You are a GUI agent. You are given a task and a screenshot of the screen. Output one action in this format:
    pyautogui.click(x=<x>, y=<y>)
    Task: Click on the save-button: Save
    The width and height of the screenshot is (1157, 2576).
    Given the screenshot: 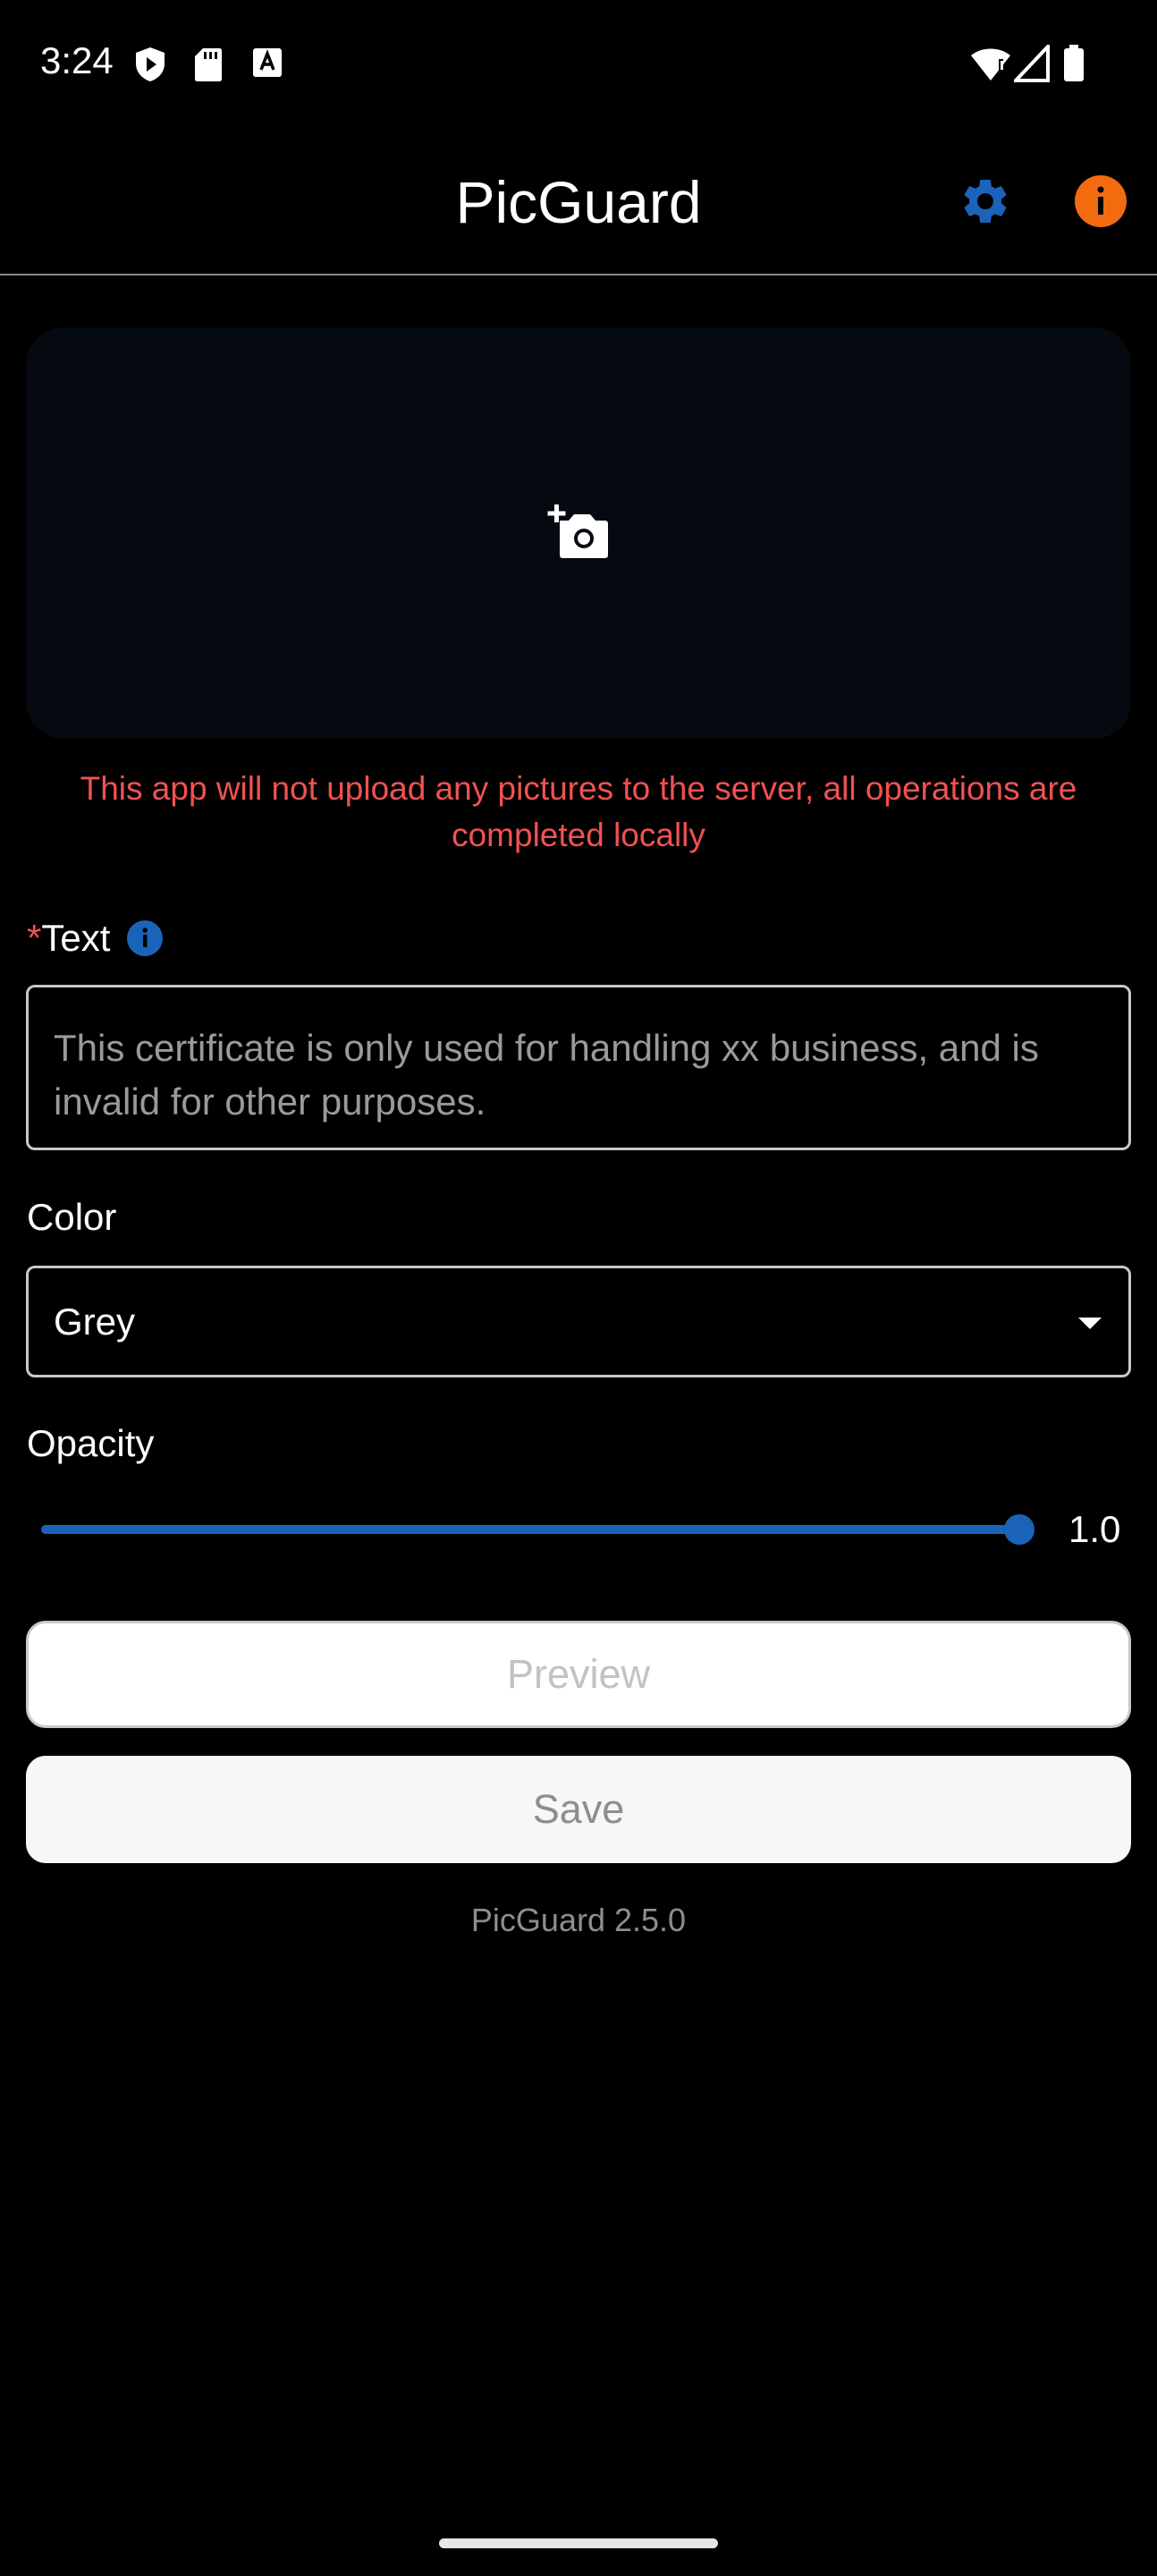 What is the action you would take?
    pyautogui.click(x=578, y=1809)
    